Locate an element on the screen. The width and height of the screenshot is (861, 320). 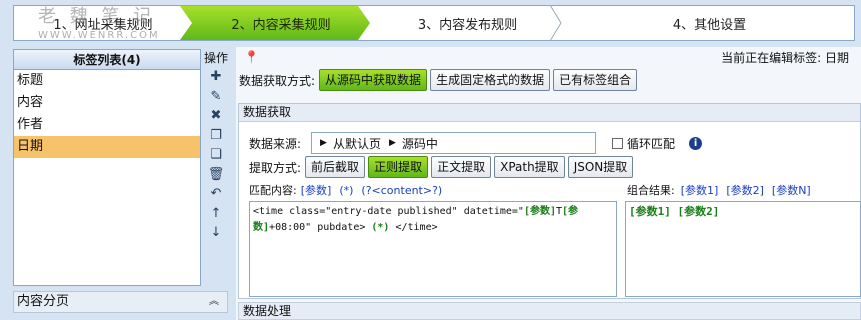
pattern-param: [参数] is located at coordinates (539, 211).